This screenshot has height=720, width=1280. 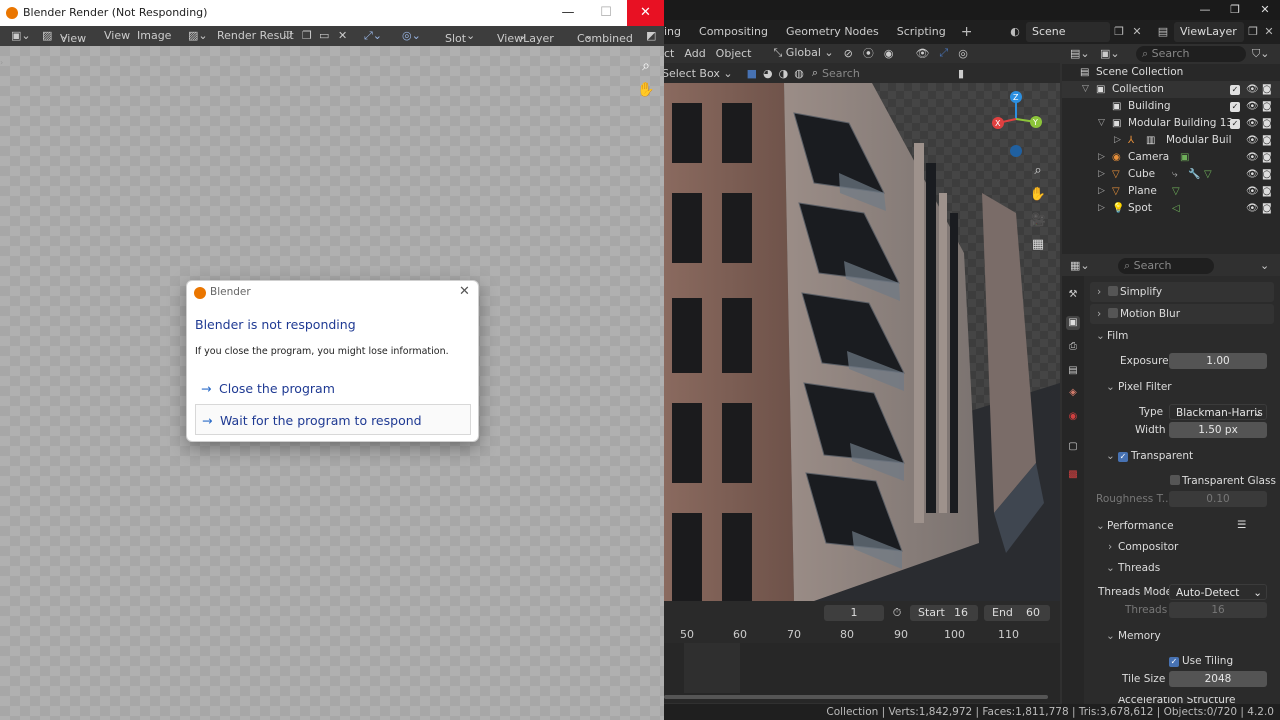 I want to click on tile-size-field: 2048, so click(x=1218, y=679).